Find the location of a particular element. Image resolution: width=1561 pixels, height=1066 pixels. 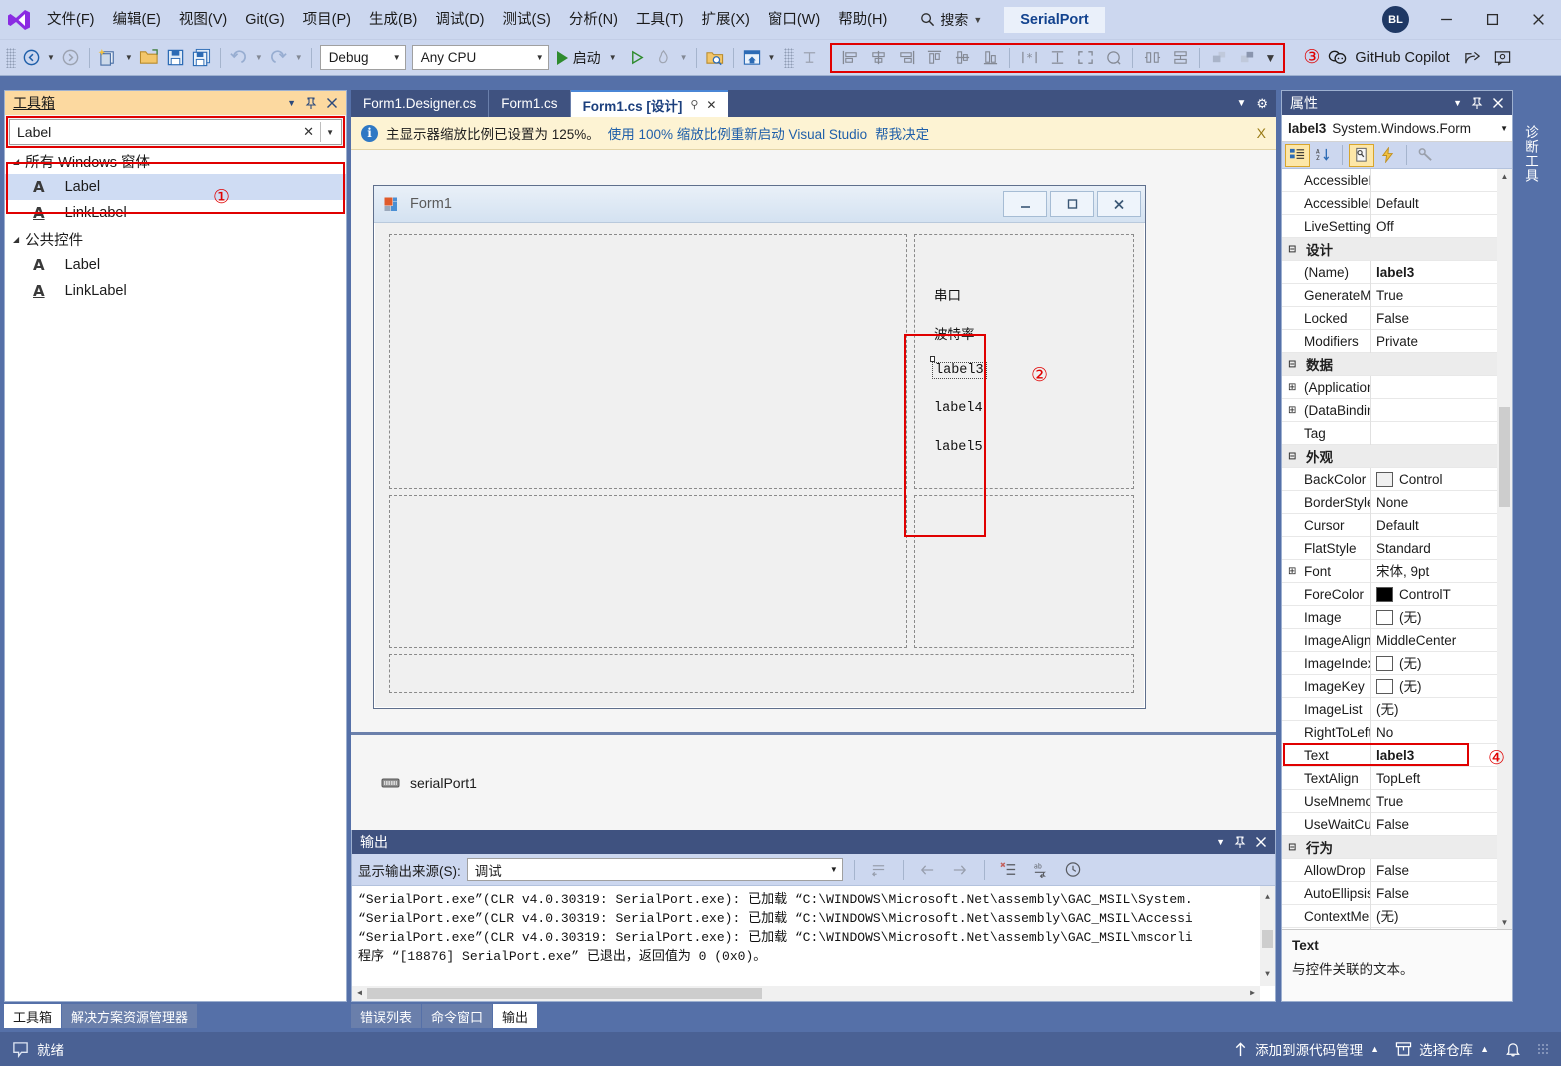

clear-search-icon: ✕ is located at coordinates (308, 132).